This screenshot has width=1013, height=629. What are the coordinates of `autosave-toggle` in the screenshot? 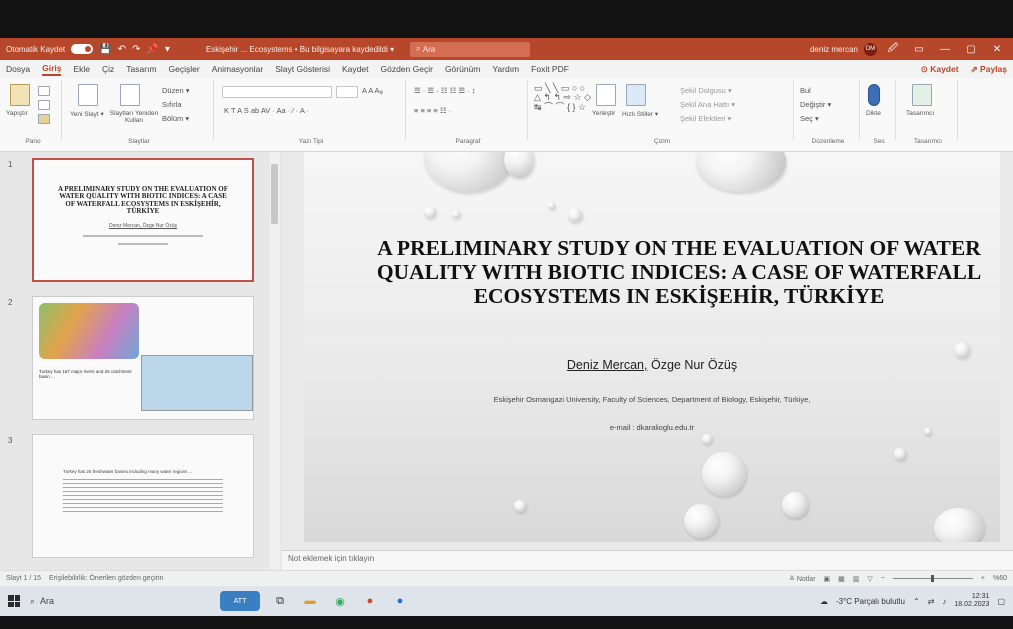 It's located at (82, 49).